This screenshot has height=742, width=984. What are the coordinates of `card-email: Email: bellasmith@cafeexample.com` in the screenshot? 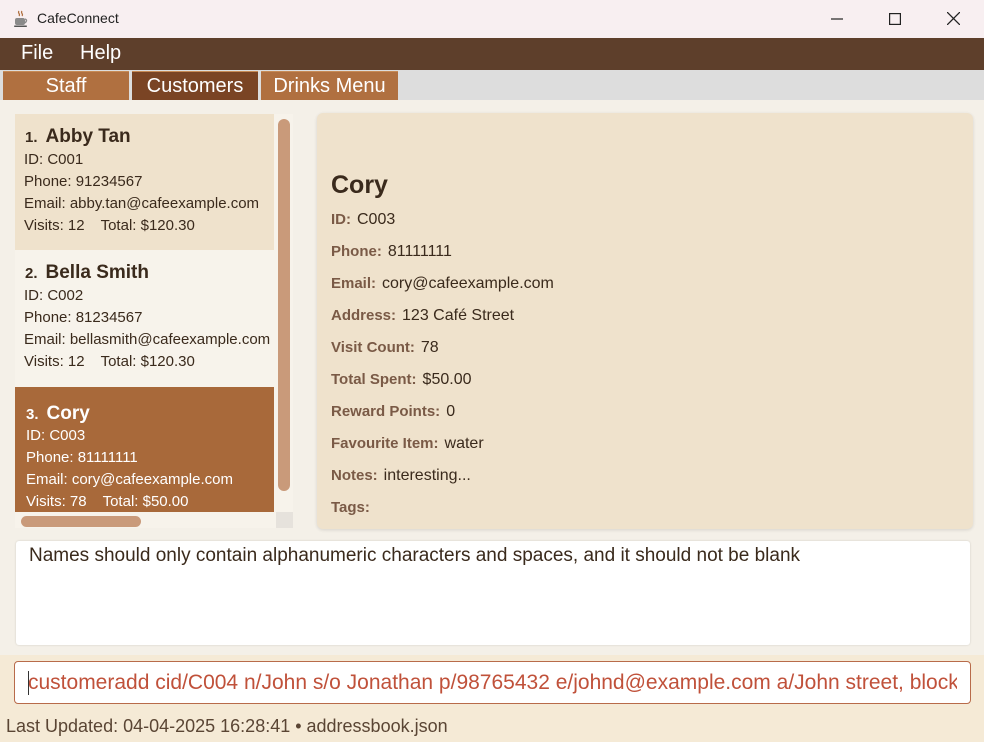 It's located at (147, 339).